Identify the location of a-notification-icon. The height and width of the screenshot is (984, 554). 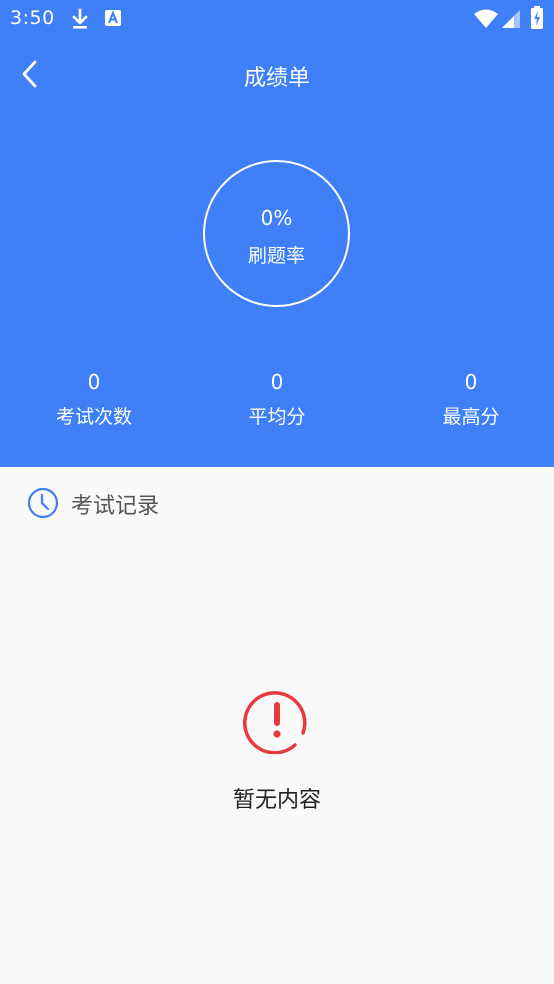
(113, 20).